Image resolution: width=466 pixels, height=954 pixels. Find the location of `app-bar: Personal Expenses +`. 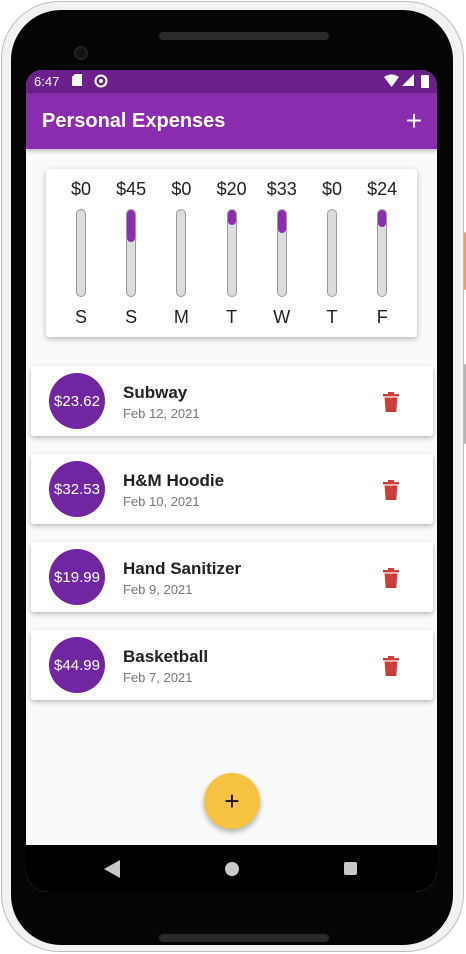

app-bar: Personal Expenses + is located at coordinates (231, 121).